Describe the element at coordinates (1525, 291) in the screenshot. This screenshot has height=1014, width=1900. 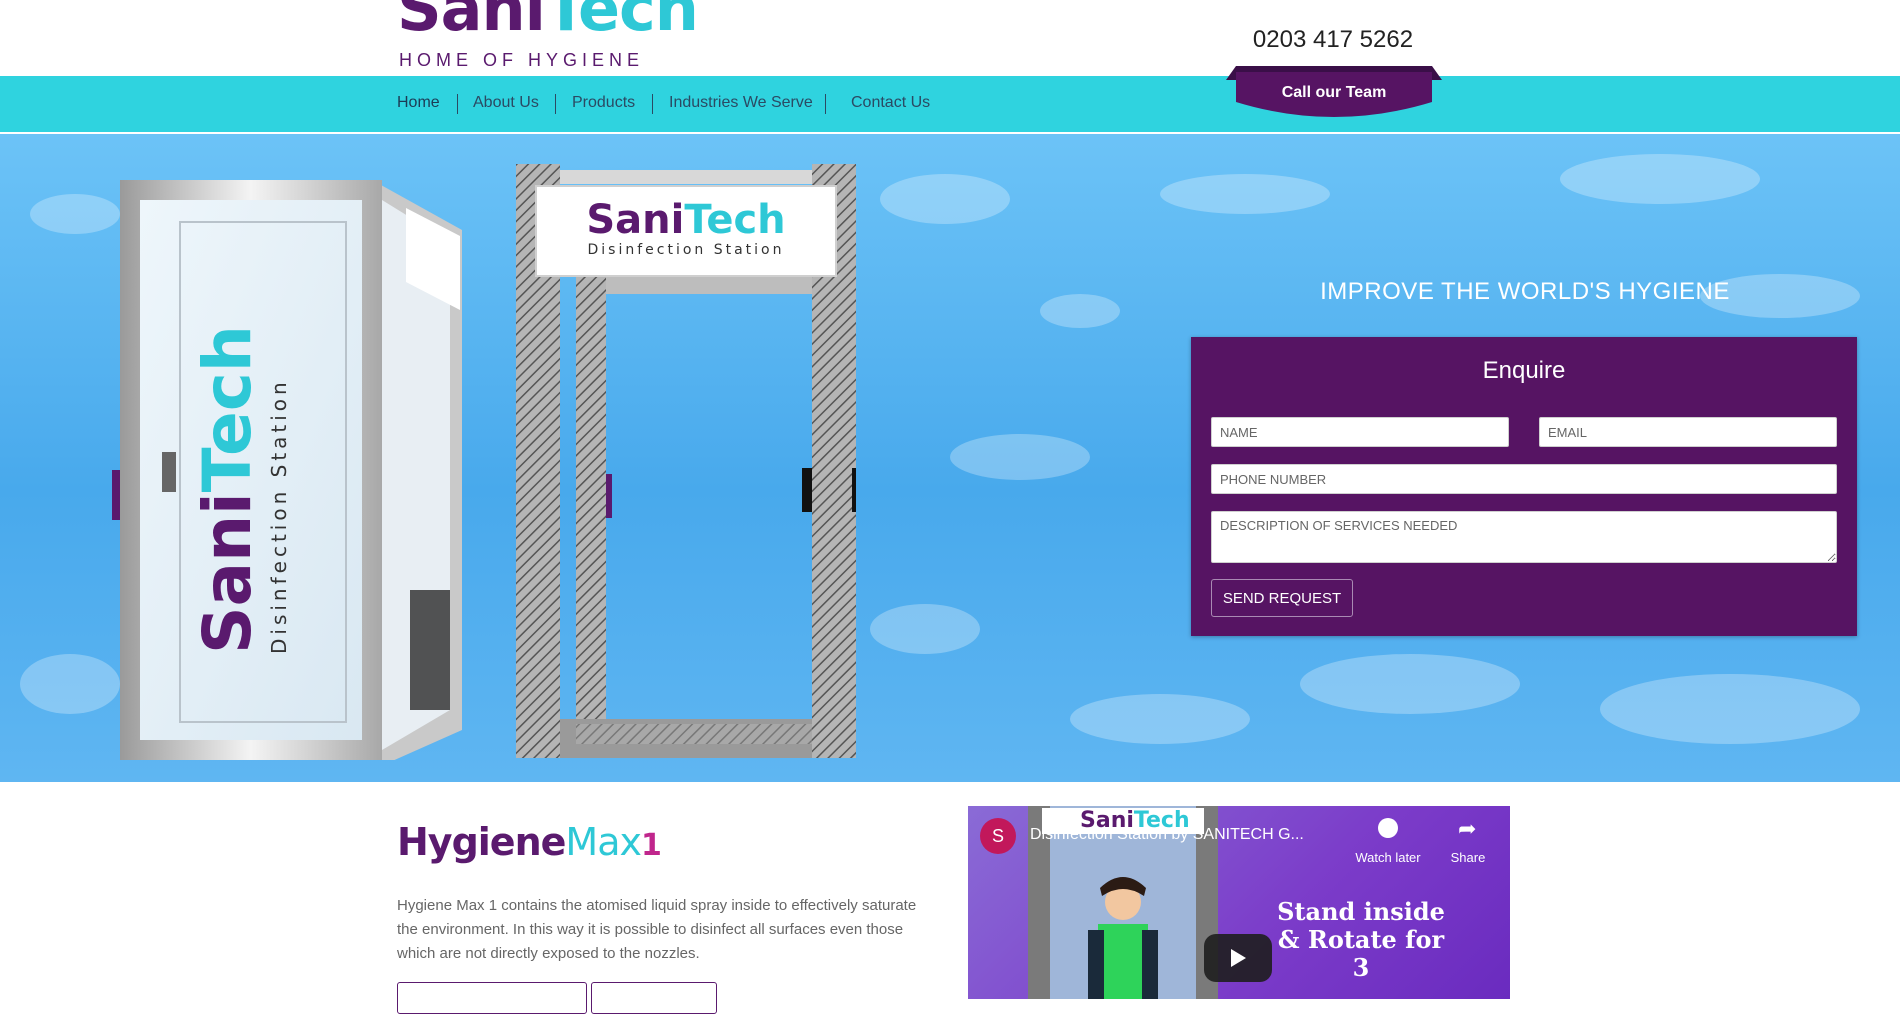
I see `hero-headline: IMPROVE THE WORLD'S HYGIENE` at that location.